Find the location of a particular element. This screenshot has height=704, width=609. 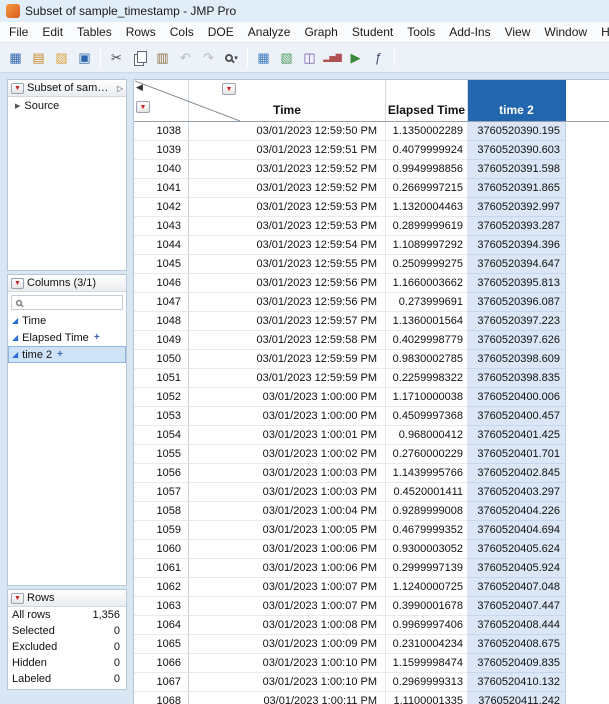

undo-icon: ↶ is located at coordinates (185, 57).